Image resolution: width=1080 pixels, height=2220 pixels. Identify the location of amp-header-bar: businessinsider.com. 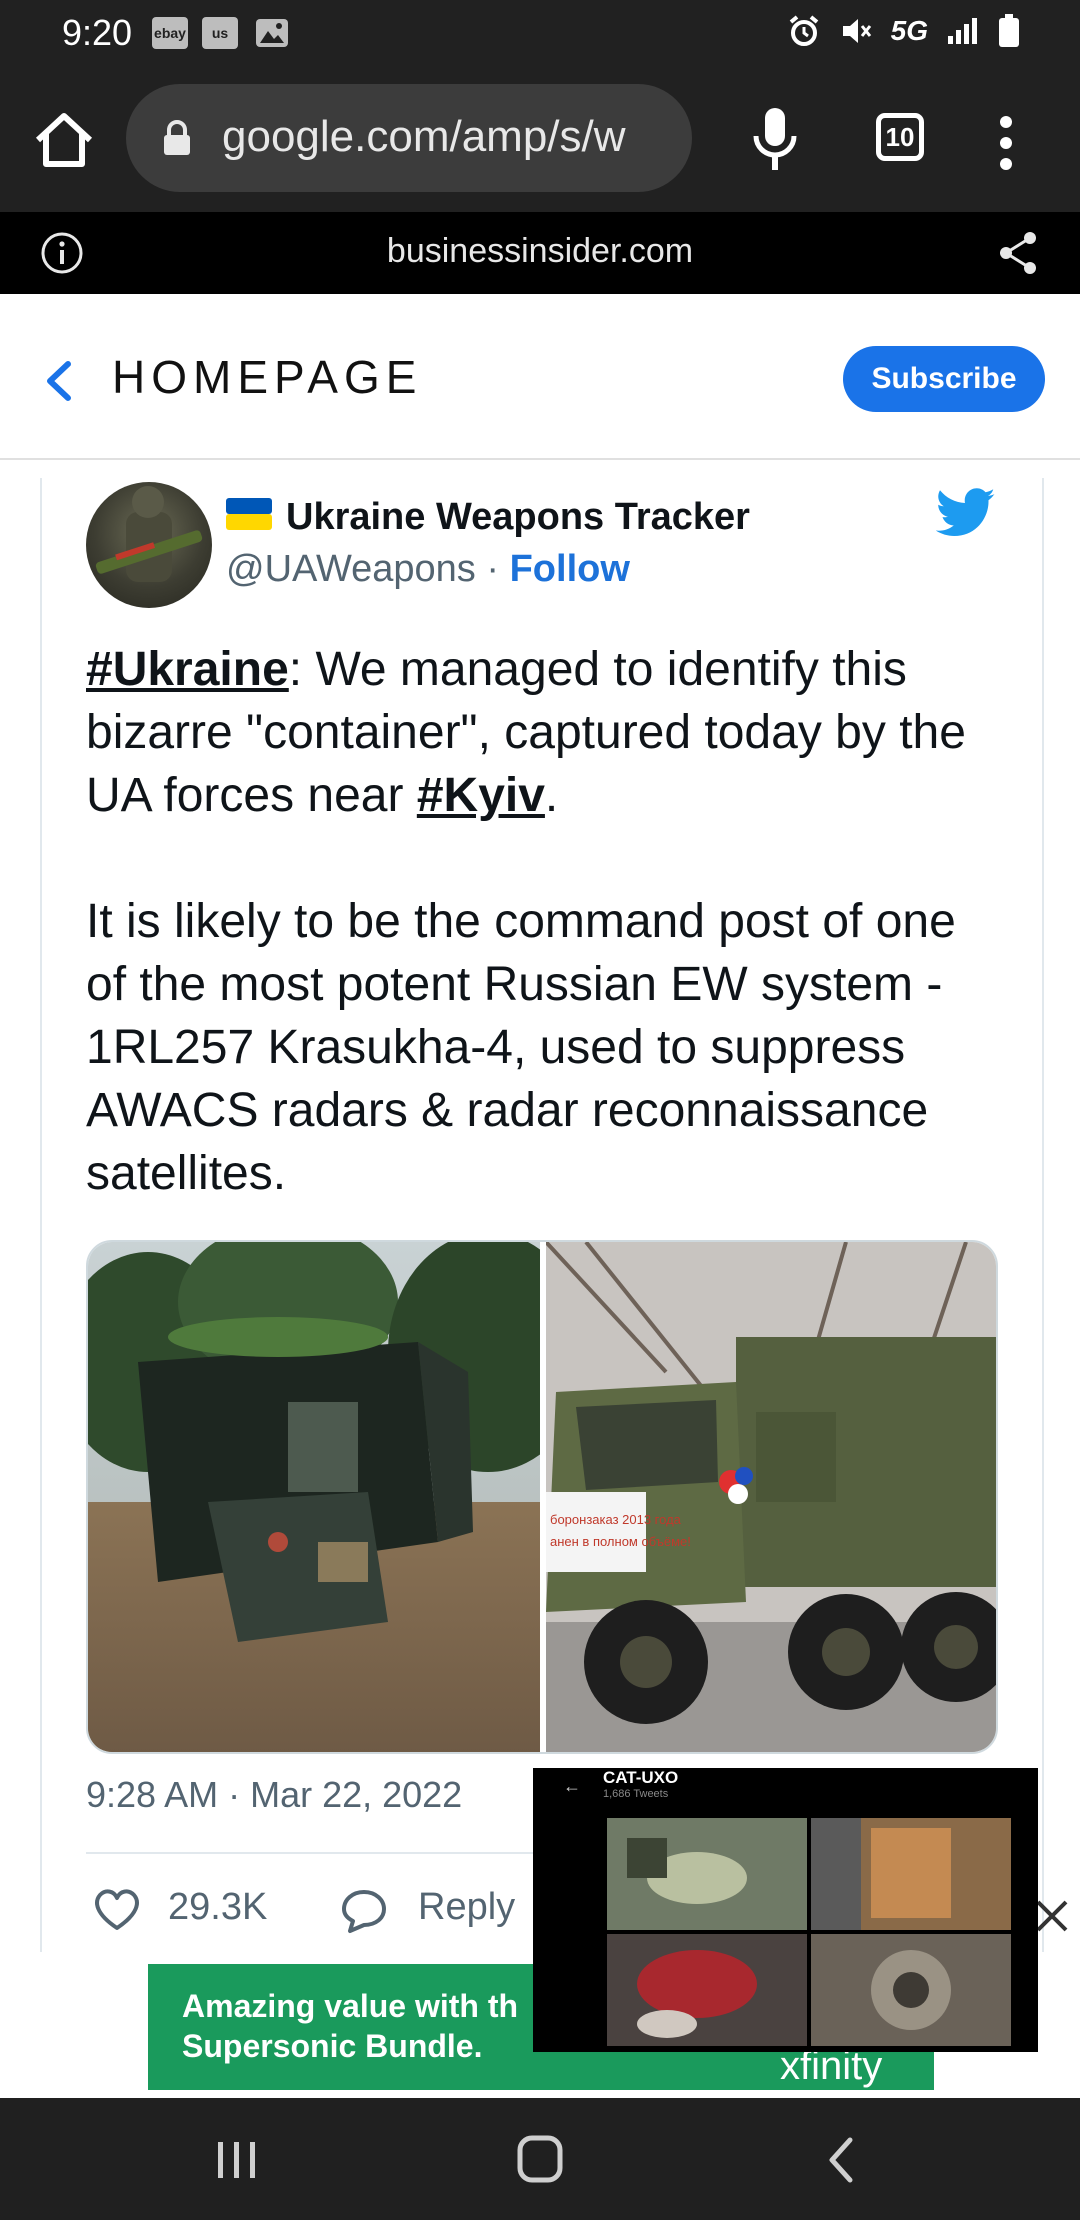
(540, 253).